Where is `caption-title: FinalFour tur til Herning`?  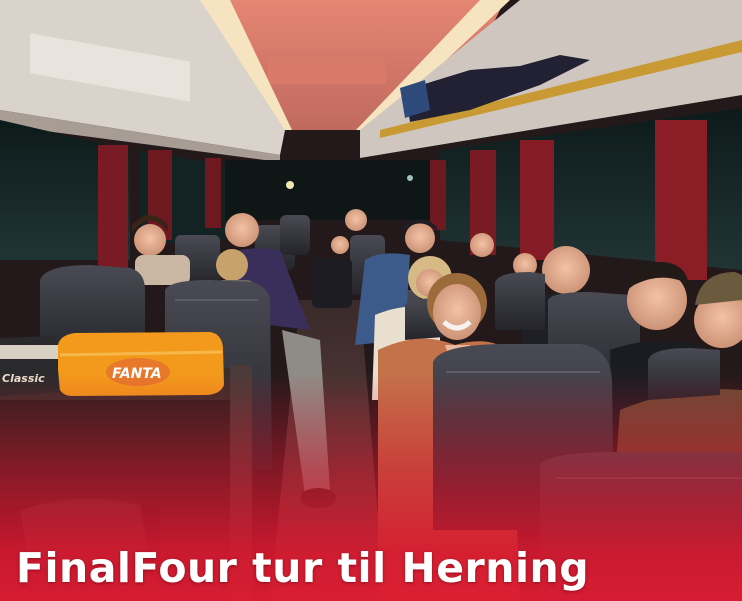 caption-title: FinalFour tur til Herning is located at coordinates (303, 567).